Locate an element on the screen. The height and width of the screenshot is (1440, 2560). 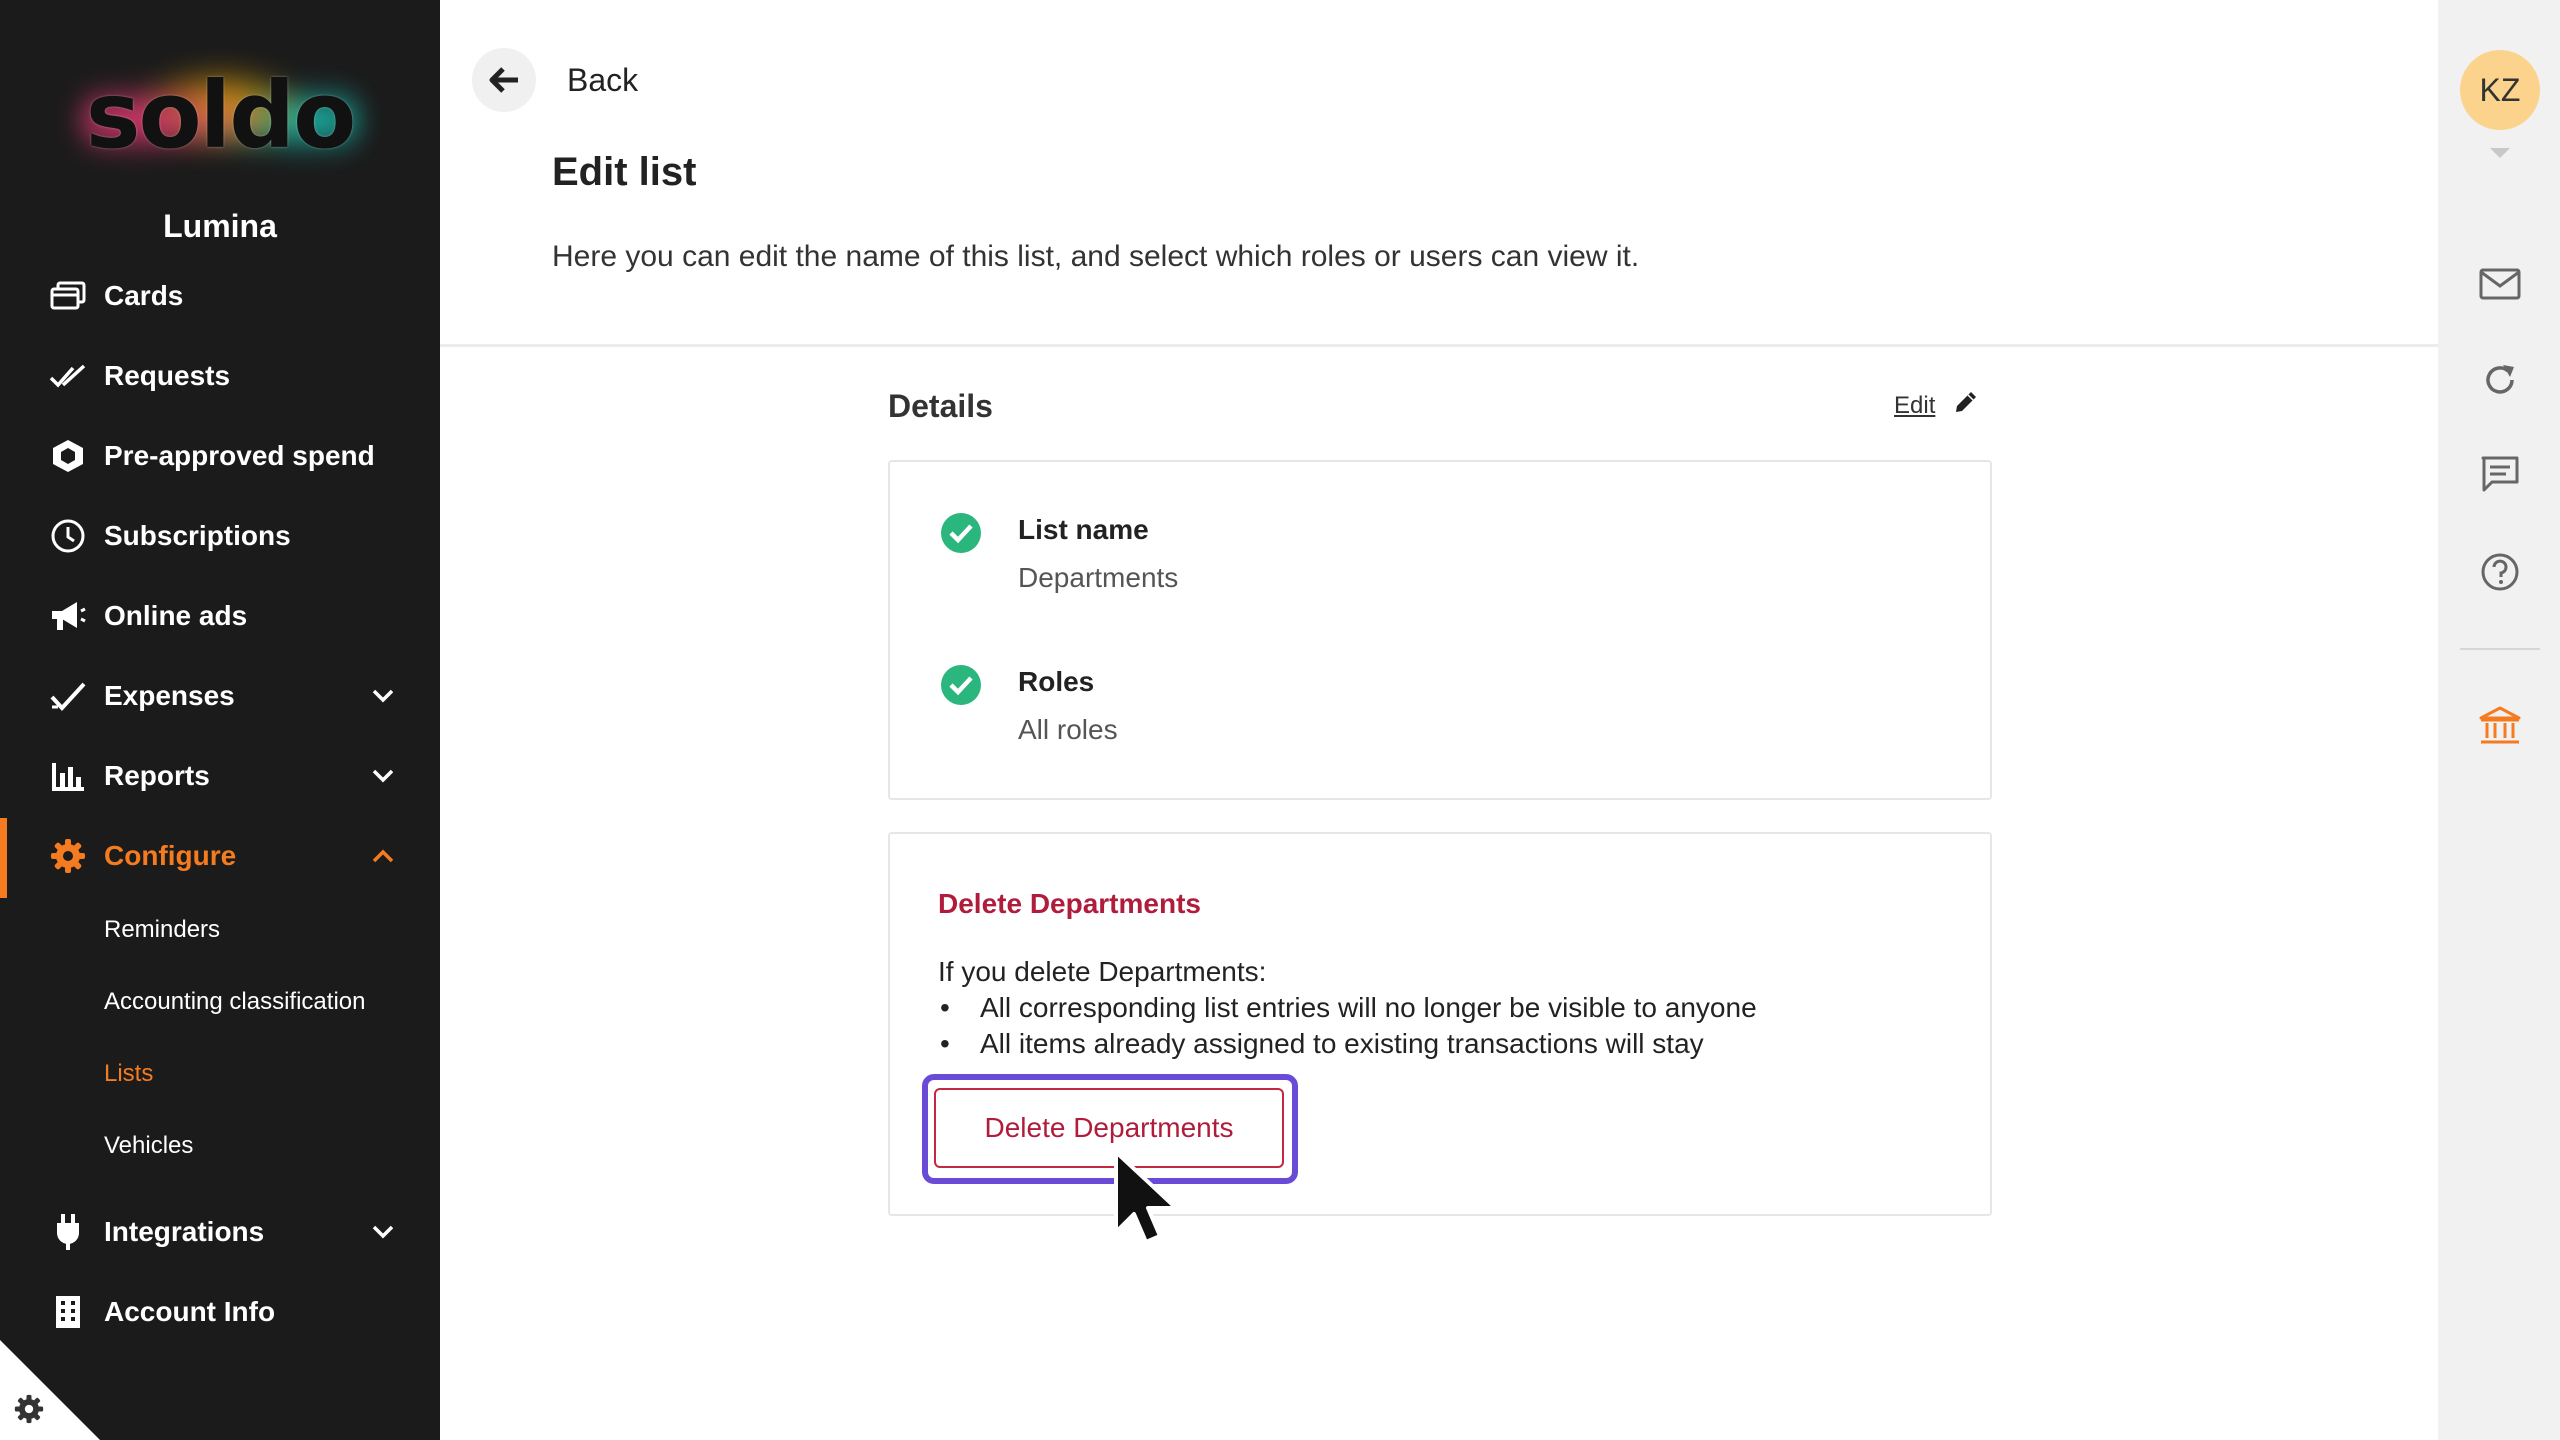
list-name-value: Departments is located at coordinates (1098, 577).